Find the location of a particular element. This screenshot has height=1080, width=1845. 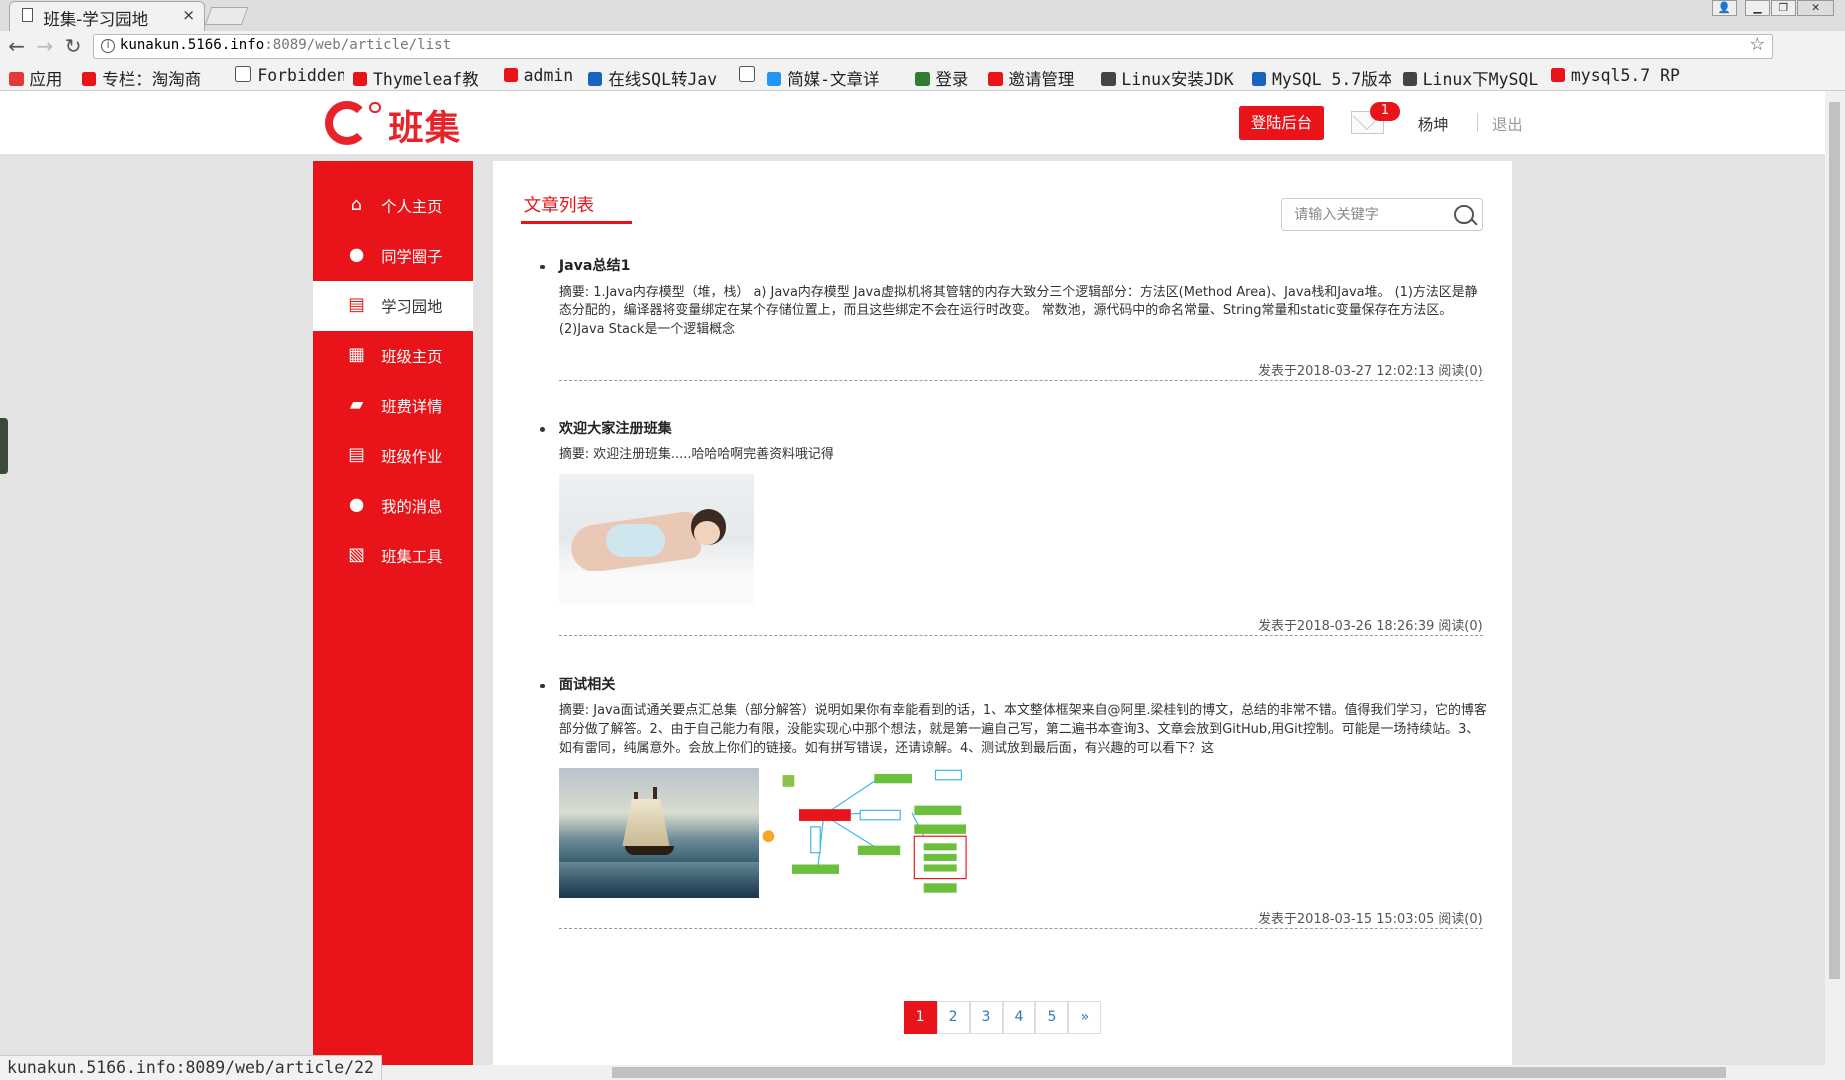

sidebar-item: ▤ 班级作业 is located at coordinates (393, 455).